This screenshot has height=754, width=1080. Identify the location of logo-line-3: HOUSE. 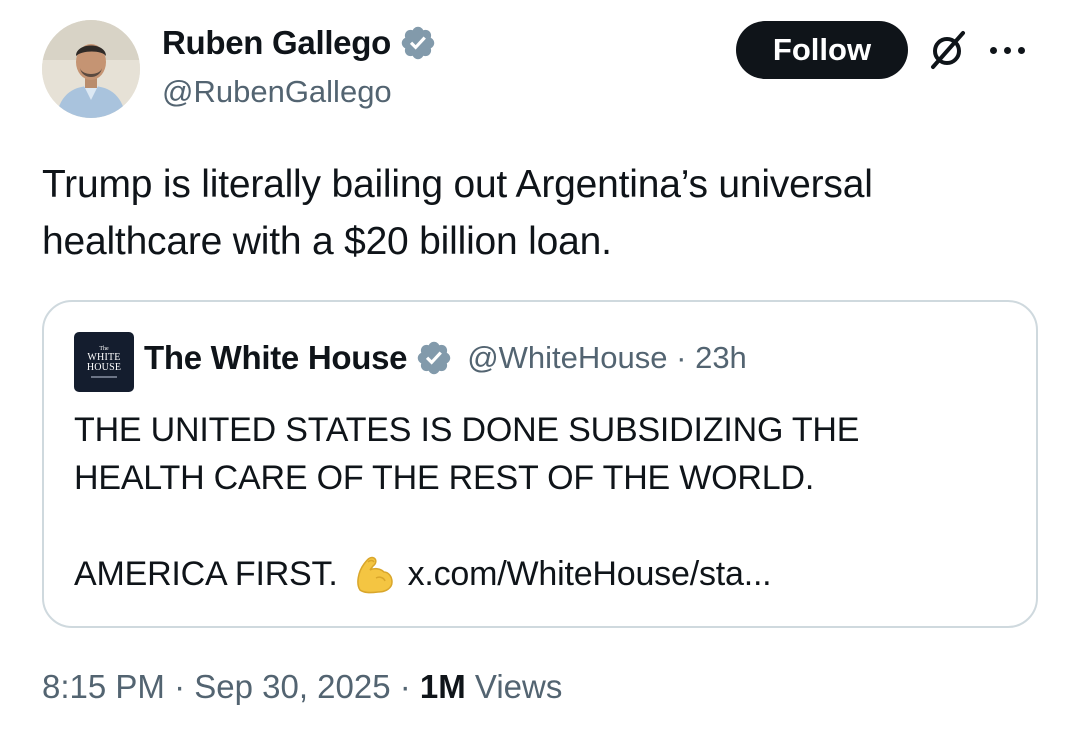
(104, 367).